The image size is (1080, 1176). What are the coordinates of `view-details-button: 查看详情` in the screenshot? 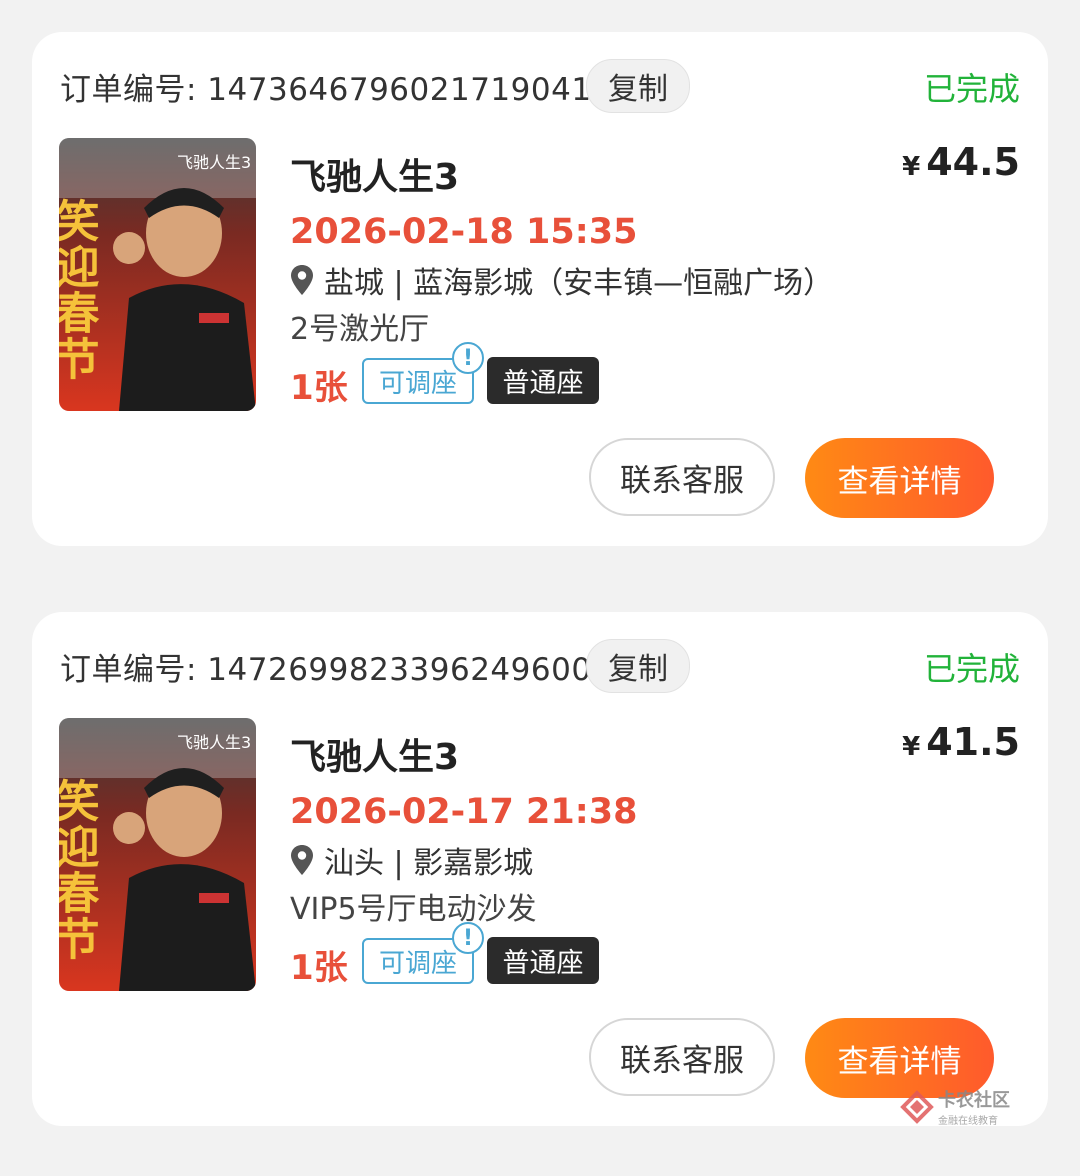 It's located at (899, 478).